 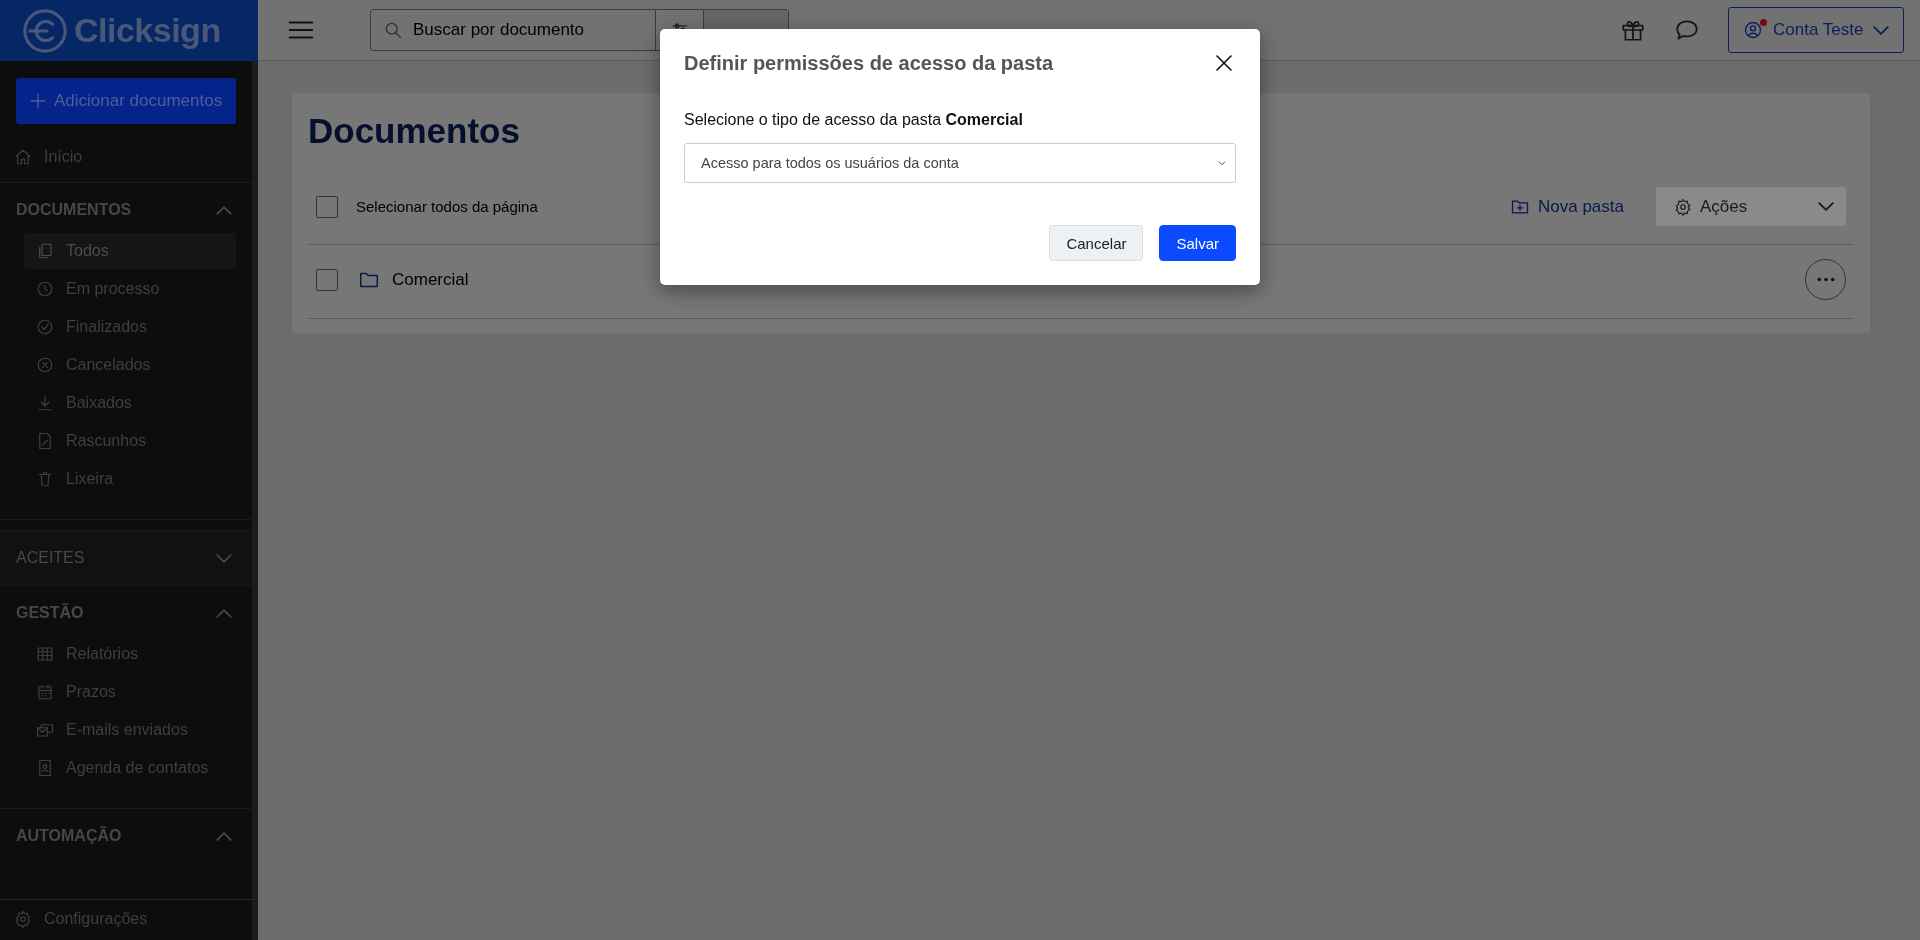 What do you see at coordinates (147, 30) in the screenshot?
I see `logo-text: Clicksign` at bounding box center [147, 30].